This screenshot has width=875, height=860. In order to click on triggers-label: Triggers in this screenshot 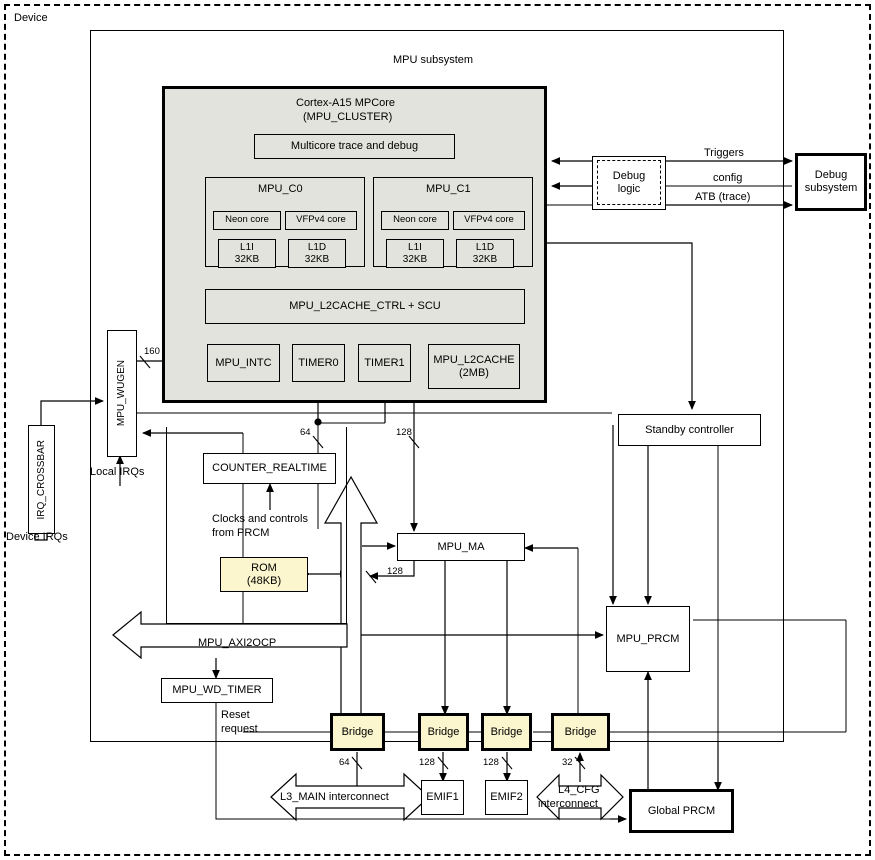, I will do `click(724, 153)`.